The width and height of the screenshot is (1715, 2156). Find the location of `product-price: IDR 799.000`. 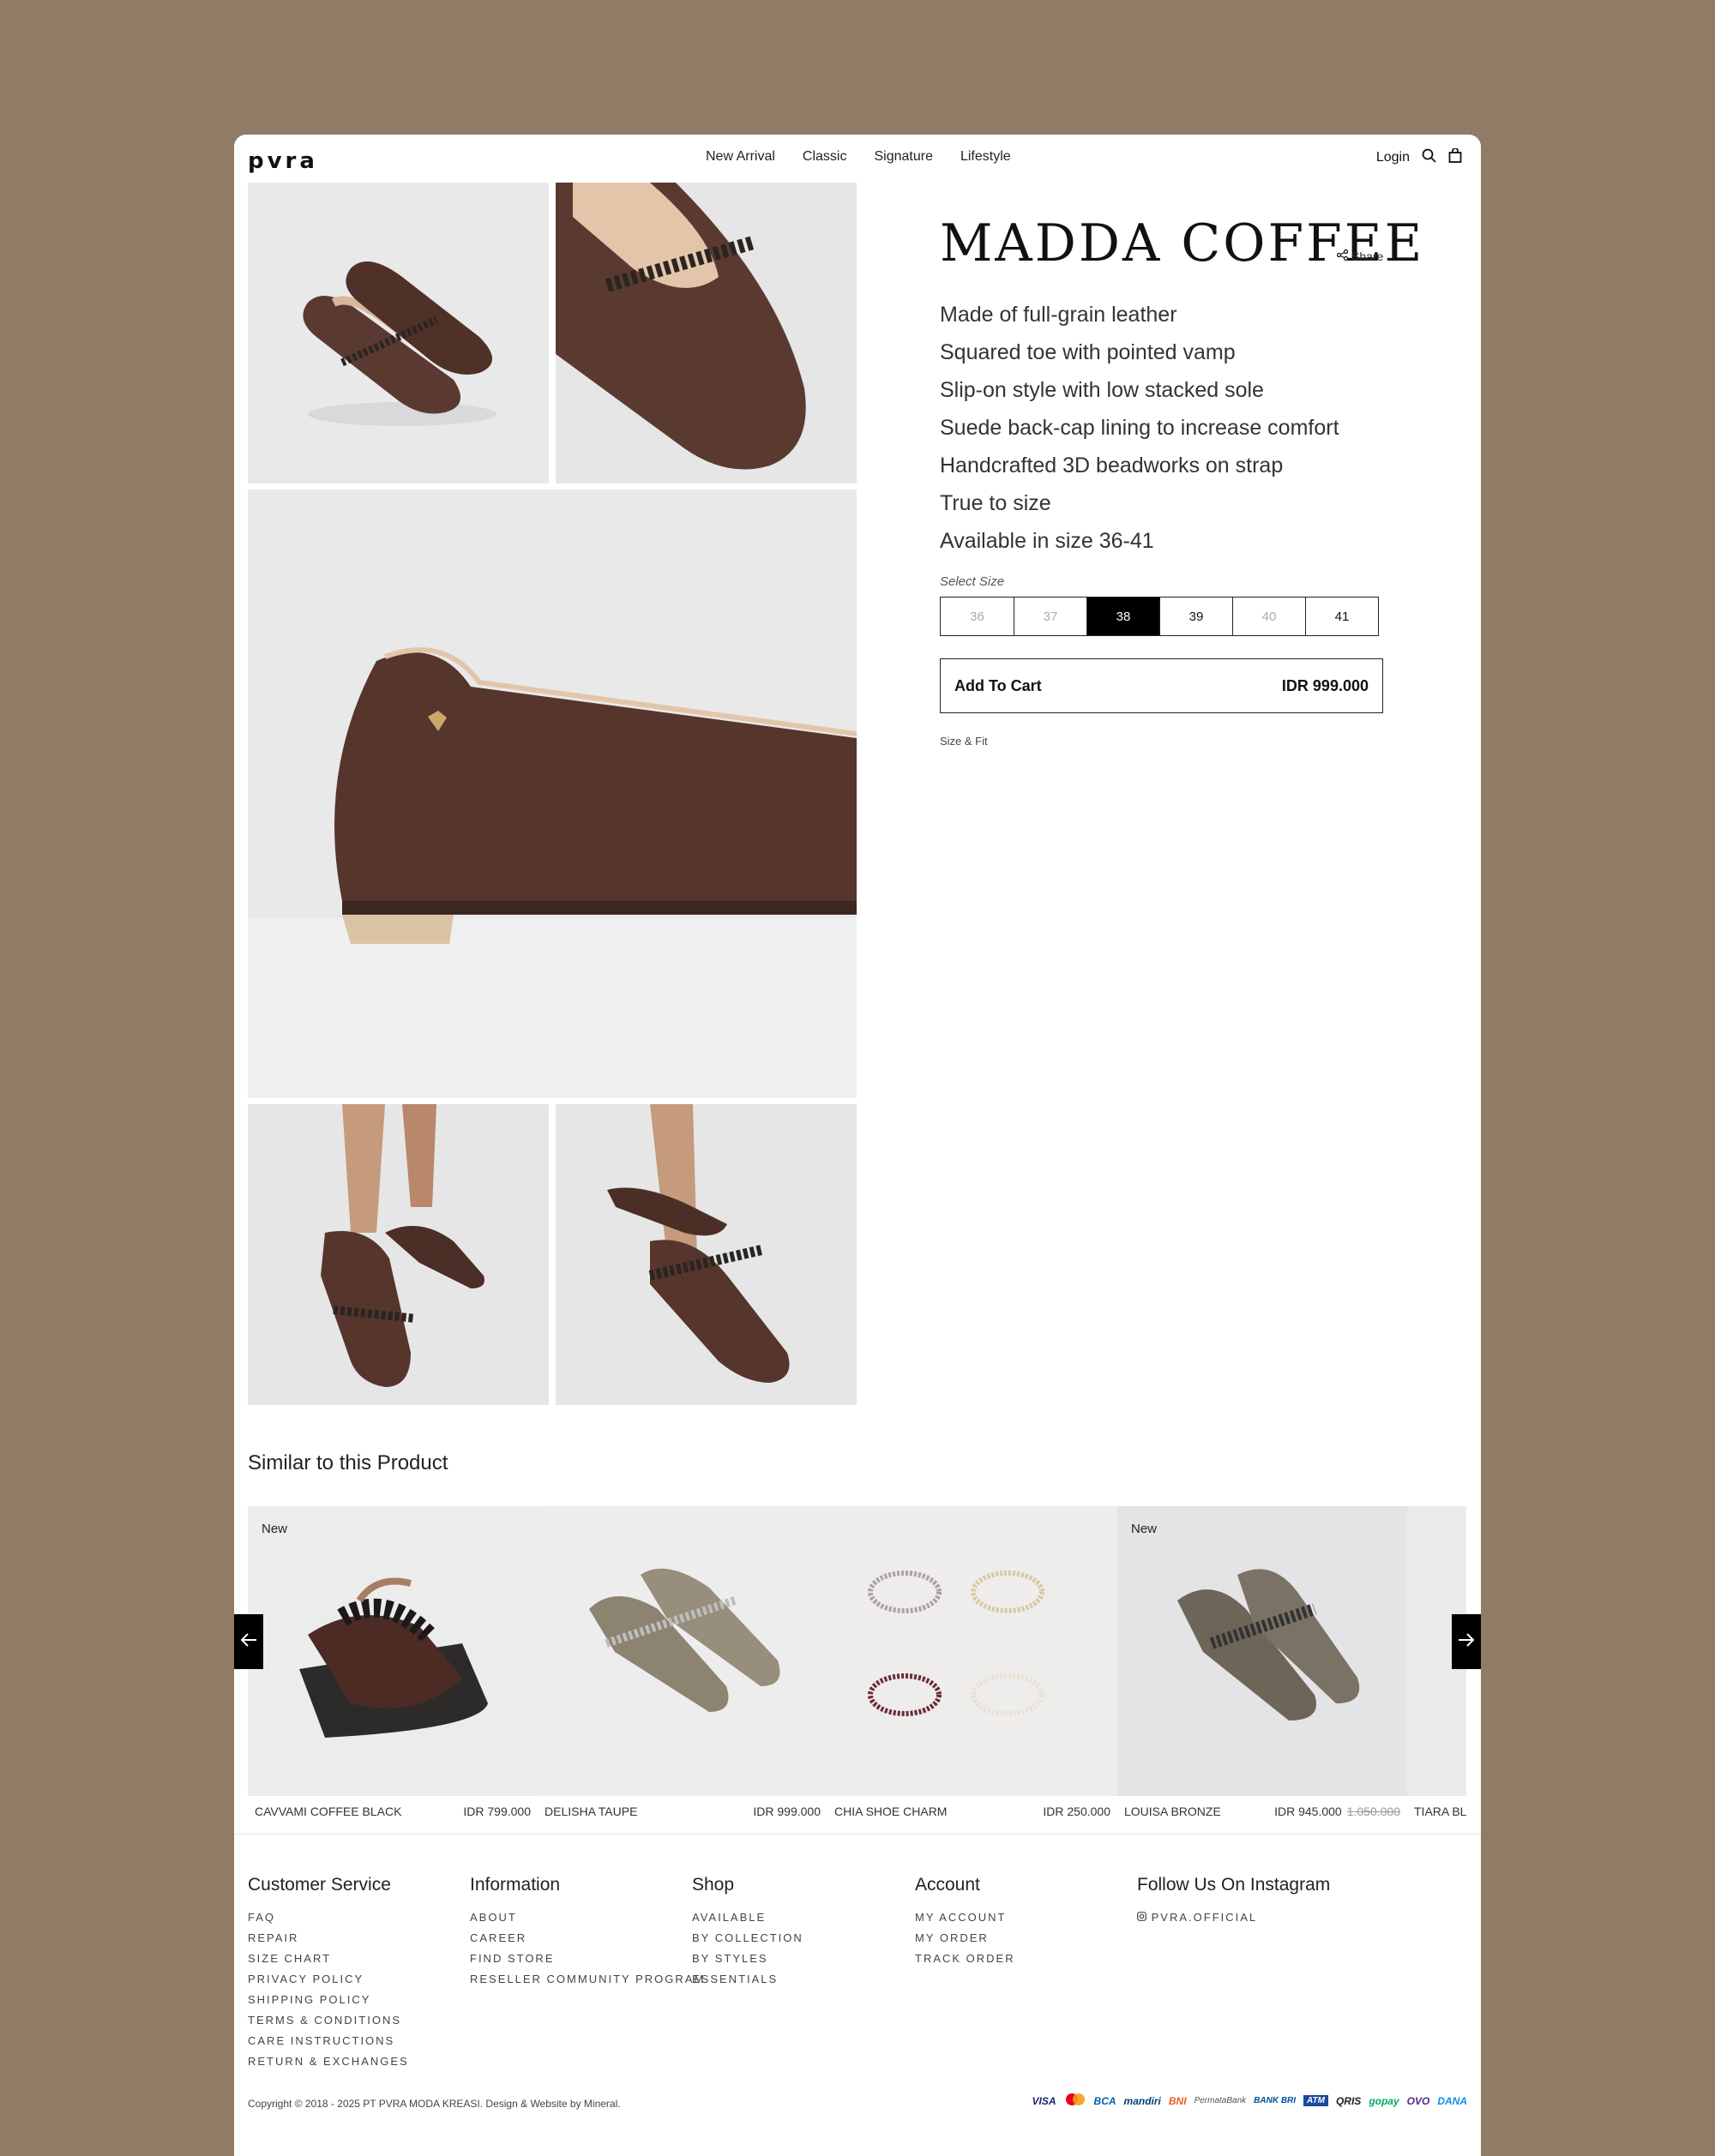

product-price: IDR 799.000 is located at coordinates (497, 1811).